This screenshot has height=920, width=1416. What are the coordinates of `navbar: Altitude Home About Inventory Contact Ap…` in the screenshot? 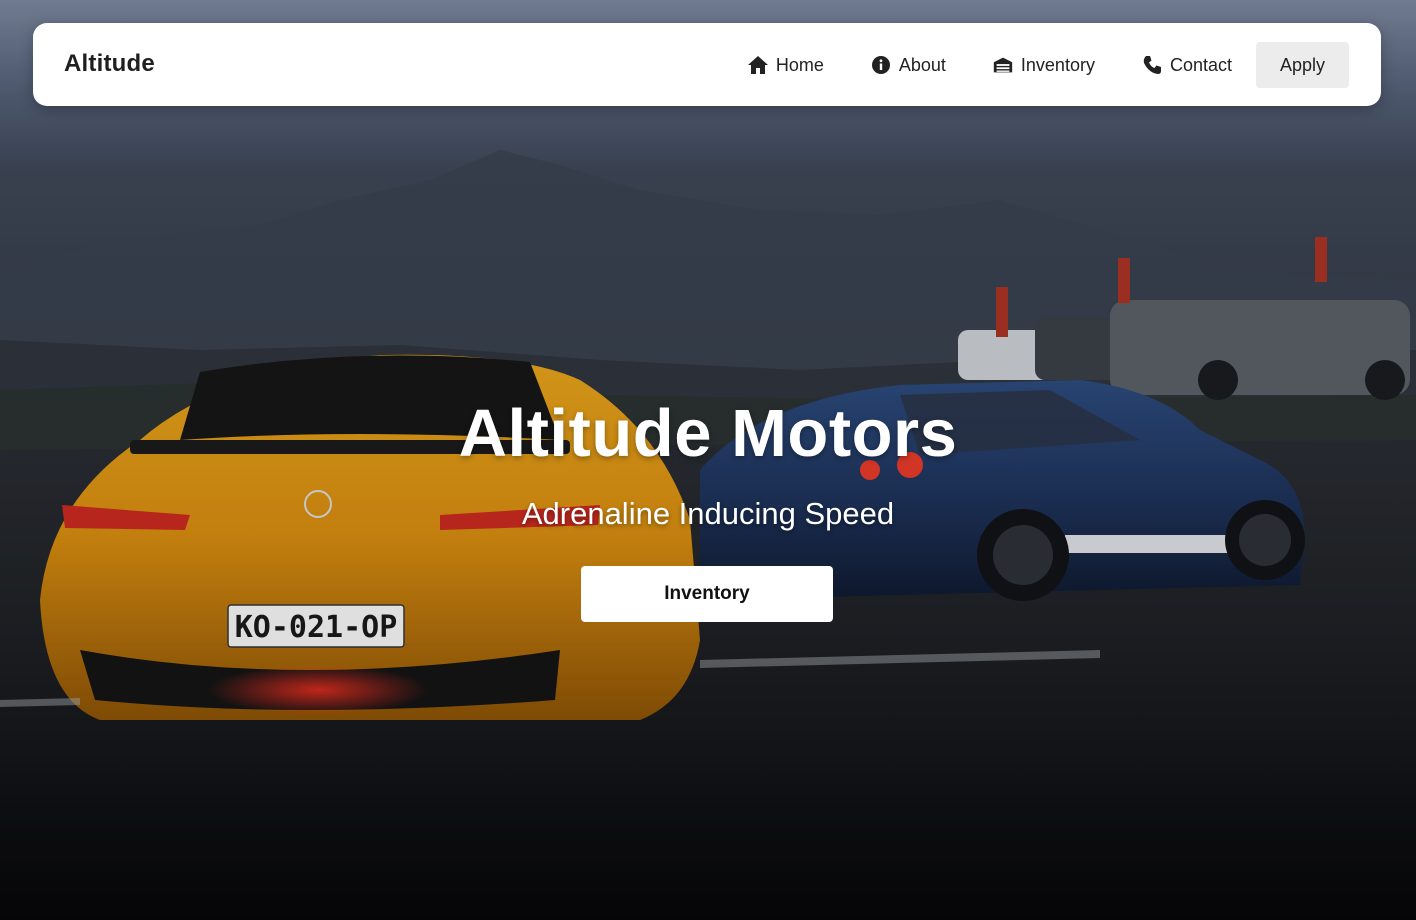 It's located at (707, 64).